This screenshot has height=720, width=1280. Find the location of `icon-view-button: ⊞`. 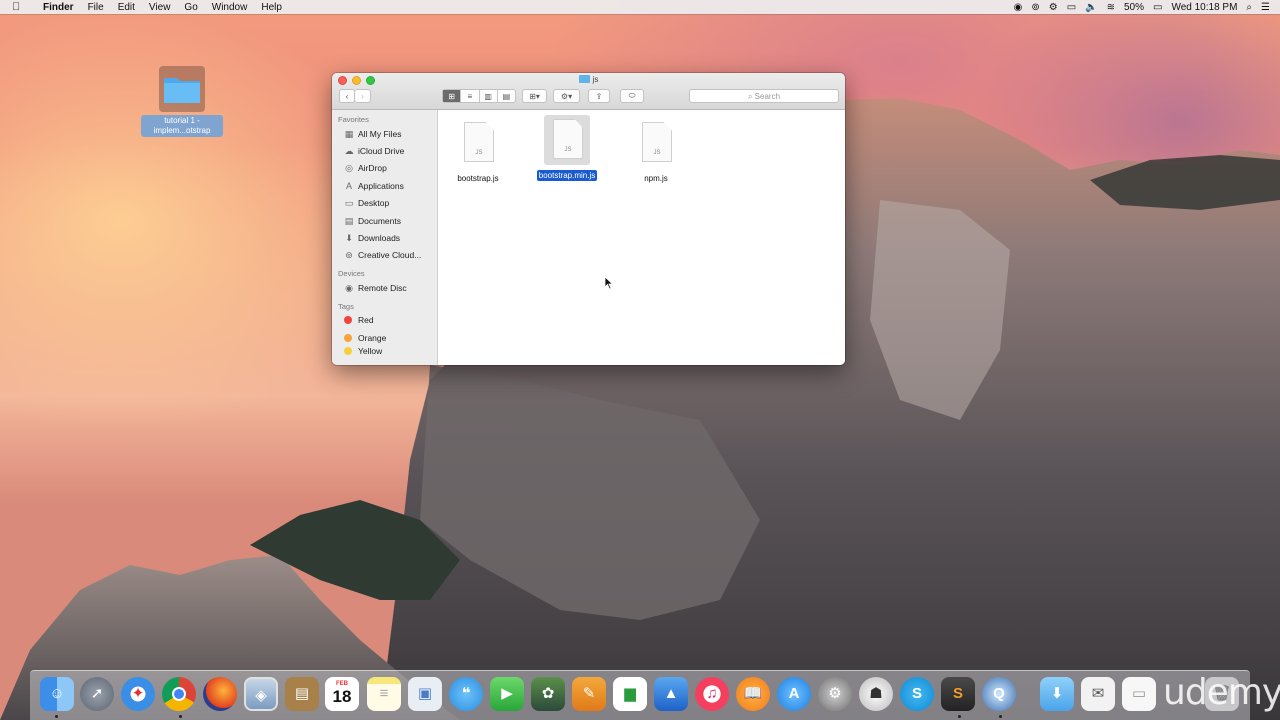

icon-view-button: ⊞ is located at coordinates (452, 96).